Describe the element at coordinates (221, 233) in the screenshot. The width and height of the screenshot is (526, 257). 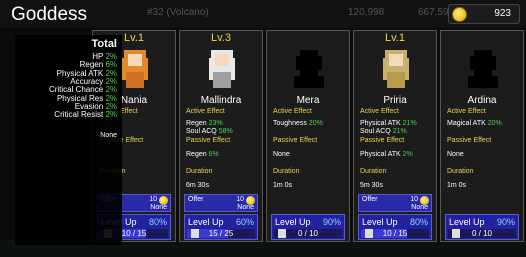
I see `level-up-progress: 15 / 25` at that location.